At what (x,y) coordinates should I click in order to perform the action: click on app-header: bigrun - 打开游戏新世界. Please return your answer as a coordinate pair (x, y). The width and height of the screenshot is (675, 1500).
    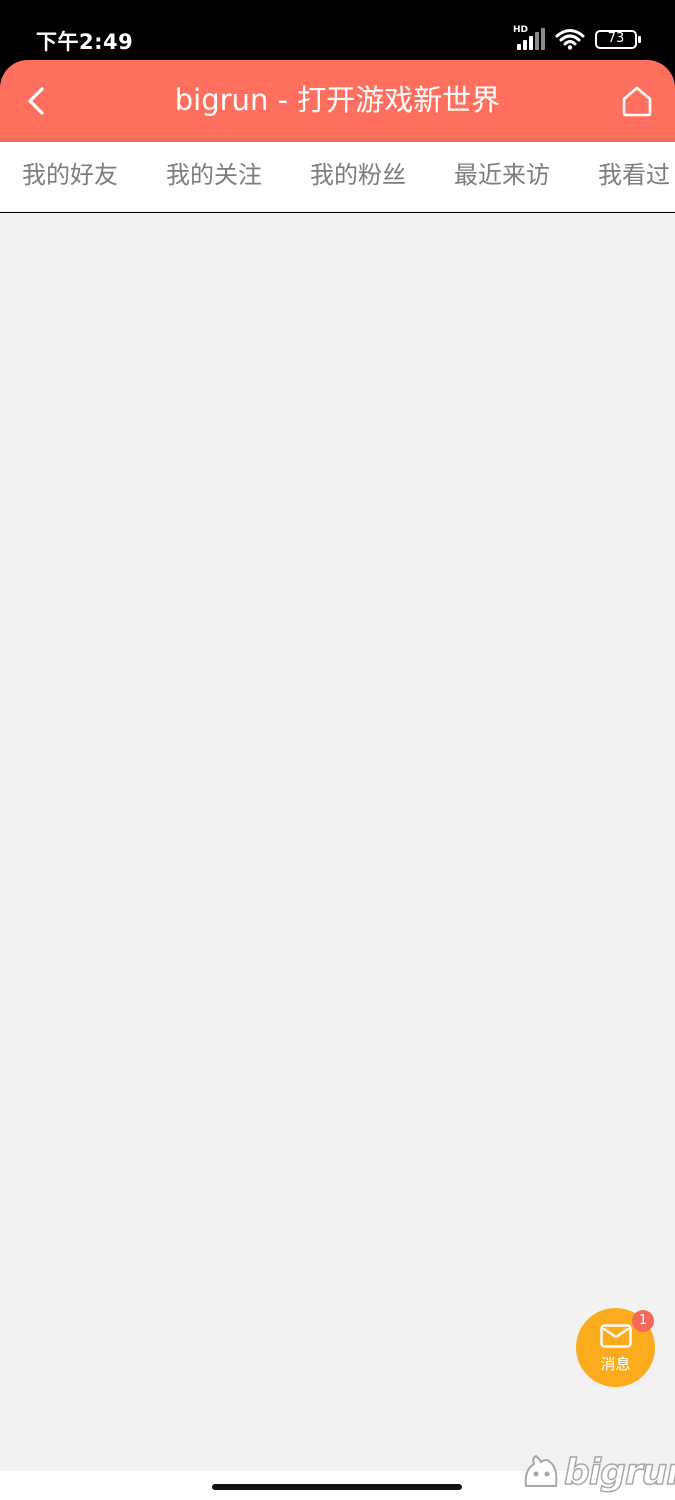
    Looking at the image, I should click on (337, 101).